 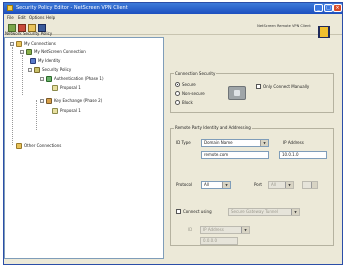 What do you see at coordinates (293, 142) in the screenshot?
I see `ip-address-label: IP Address` at bounding box center [293, 142].